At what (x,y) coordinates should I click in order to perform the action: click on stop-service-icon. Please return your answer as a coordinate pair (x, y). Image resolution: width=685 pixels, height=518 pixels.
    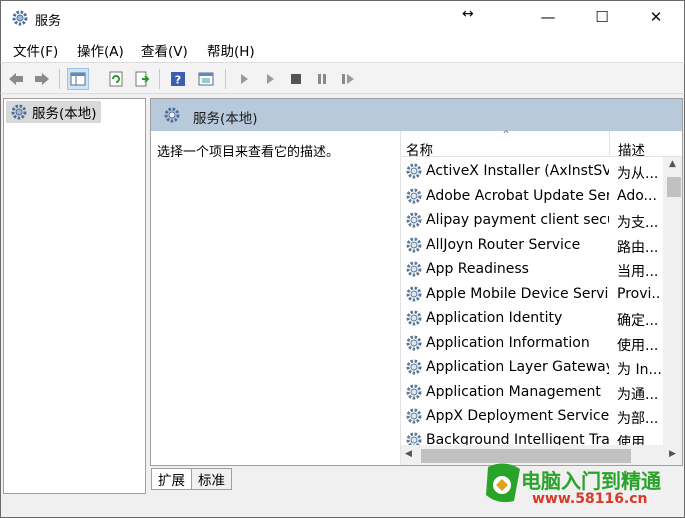
    Looking at the image, I should click on (296, 79).